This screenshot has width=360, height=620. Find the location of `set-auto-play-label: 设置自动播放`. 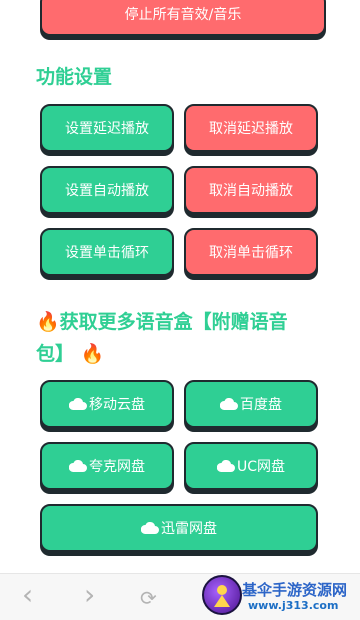

set-auto-play-label: 设置自动播放 is located at coordinates (107, 191).